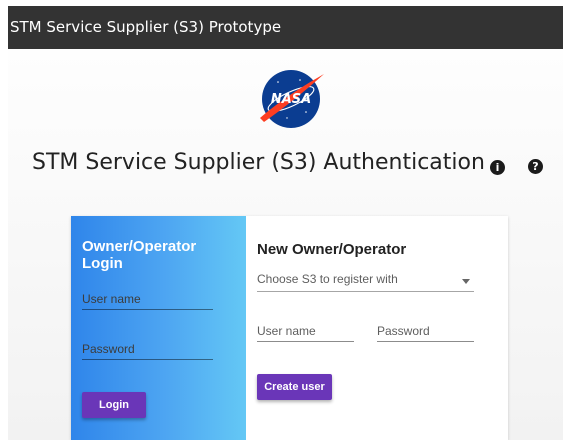 Image resolution: width=563 pixels, height=440 pixels. I want to click on login-password-field: Password, so click(147, 346).